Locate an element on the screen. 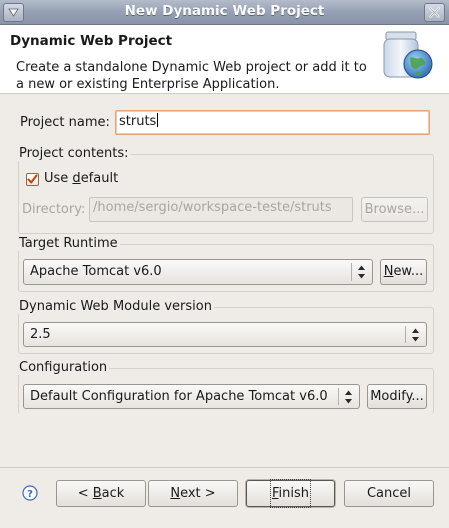 Image resolution: width=449 pixels, height=528 pixels. target-runtime-value: Apache Tomcat v6.0 is located at coordinates (96, 271).